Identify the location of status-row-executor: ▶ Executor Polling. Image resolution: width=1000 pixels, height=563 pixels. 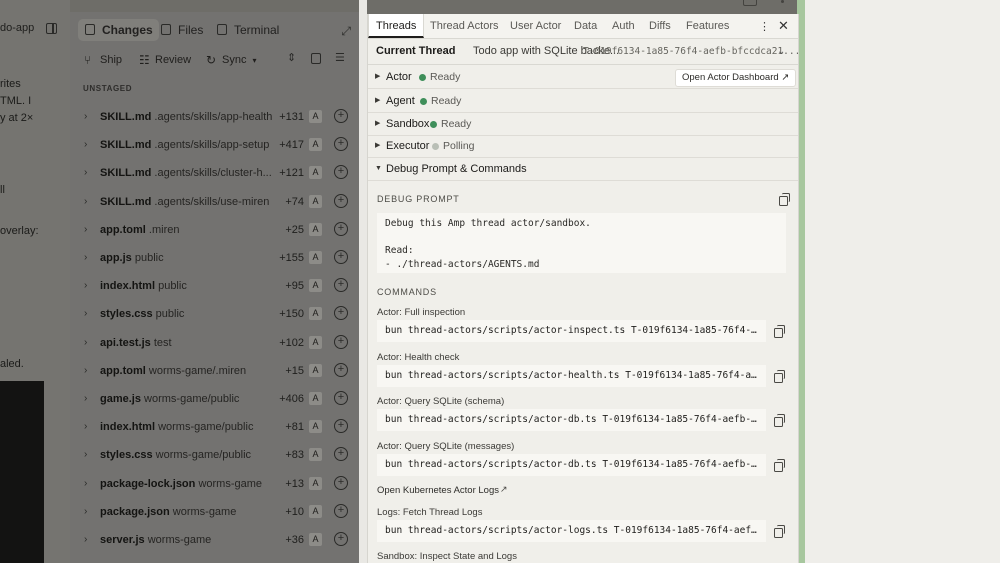
(583, 146).